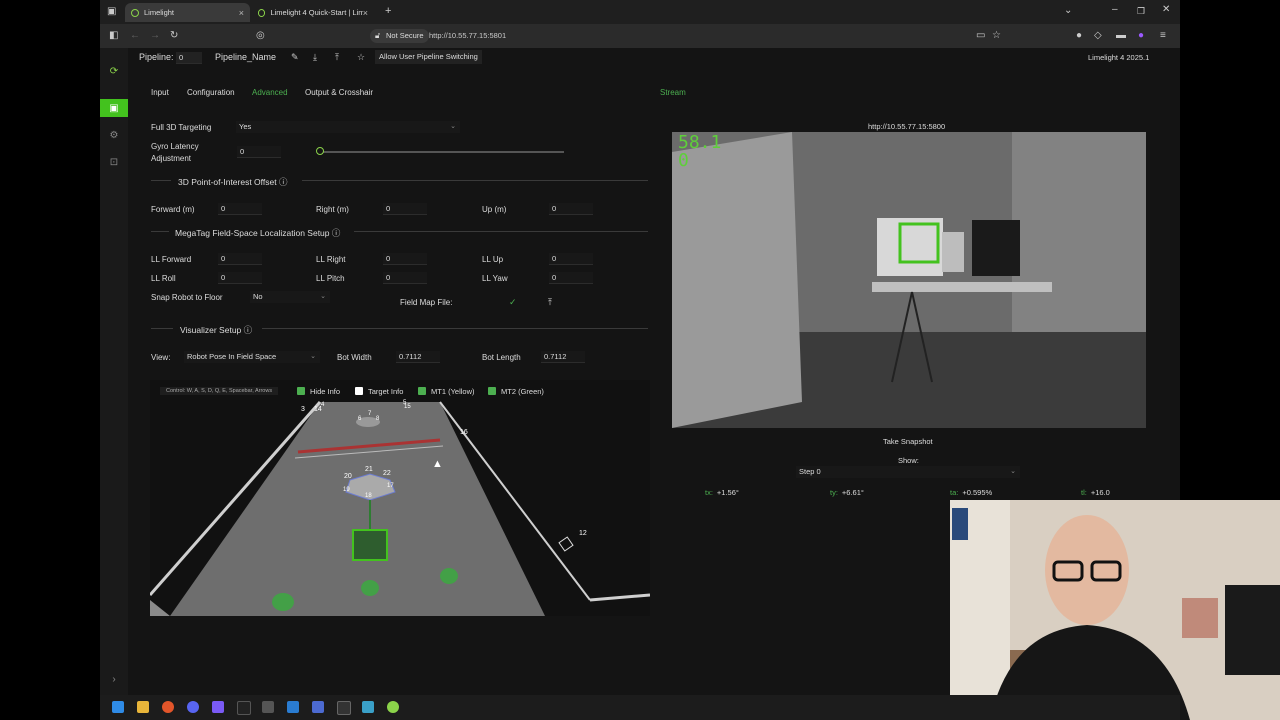 The width and height of the screenshot is (1280, 720). What do you see at coordinates (168, 707) in the screenshot?
I see `firefox-icon` at bounding box center [168, 707].